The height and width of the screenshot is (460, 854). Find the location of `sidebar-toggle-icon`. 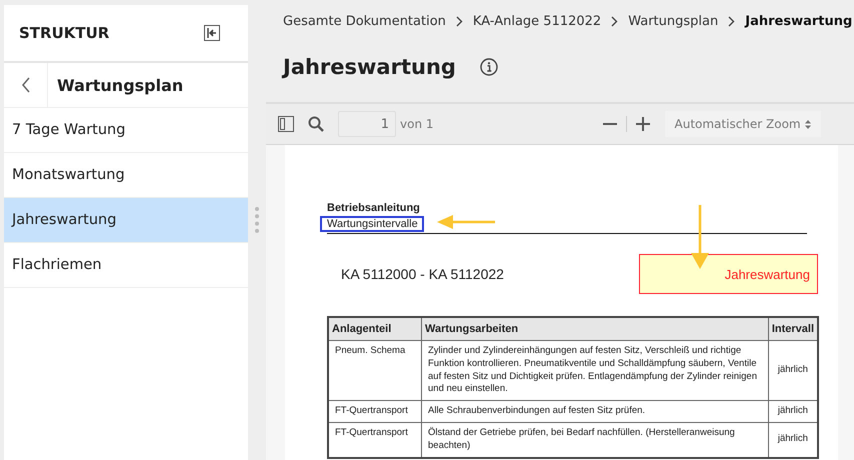

sidebar-toggle-icon is located at coordinates (286, 124).